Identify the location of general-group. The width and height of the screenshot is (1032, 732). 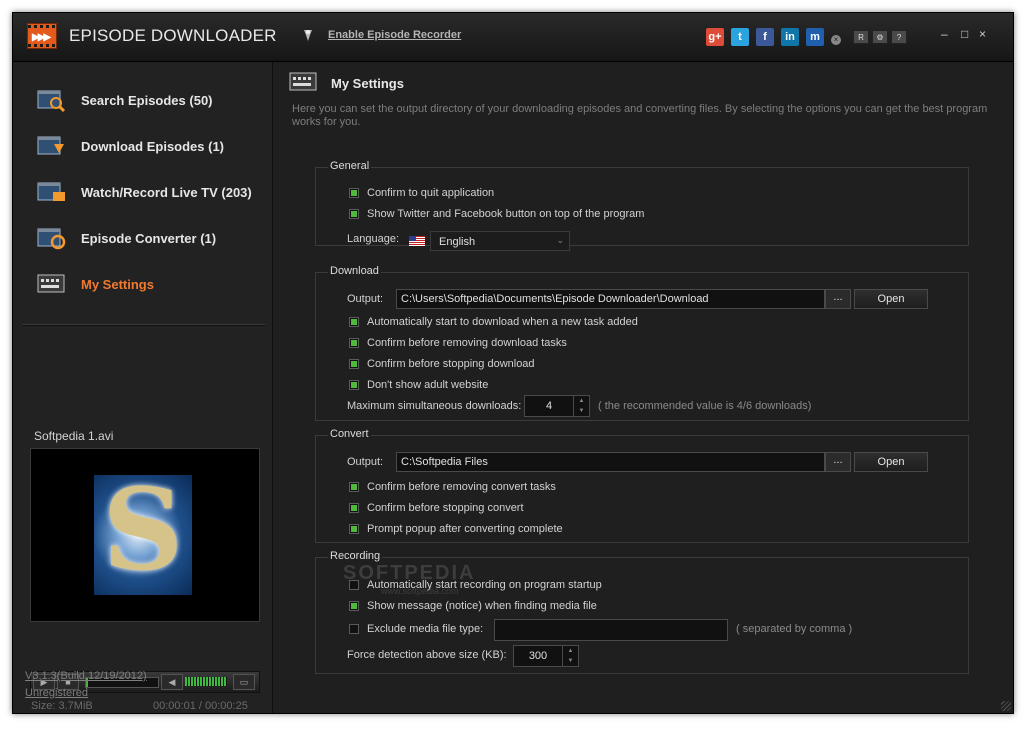
(642, 206).